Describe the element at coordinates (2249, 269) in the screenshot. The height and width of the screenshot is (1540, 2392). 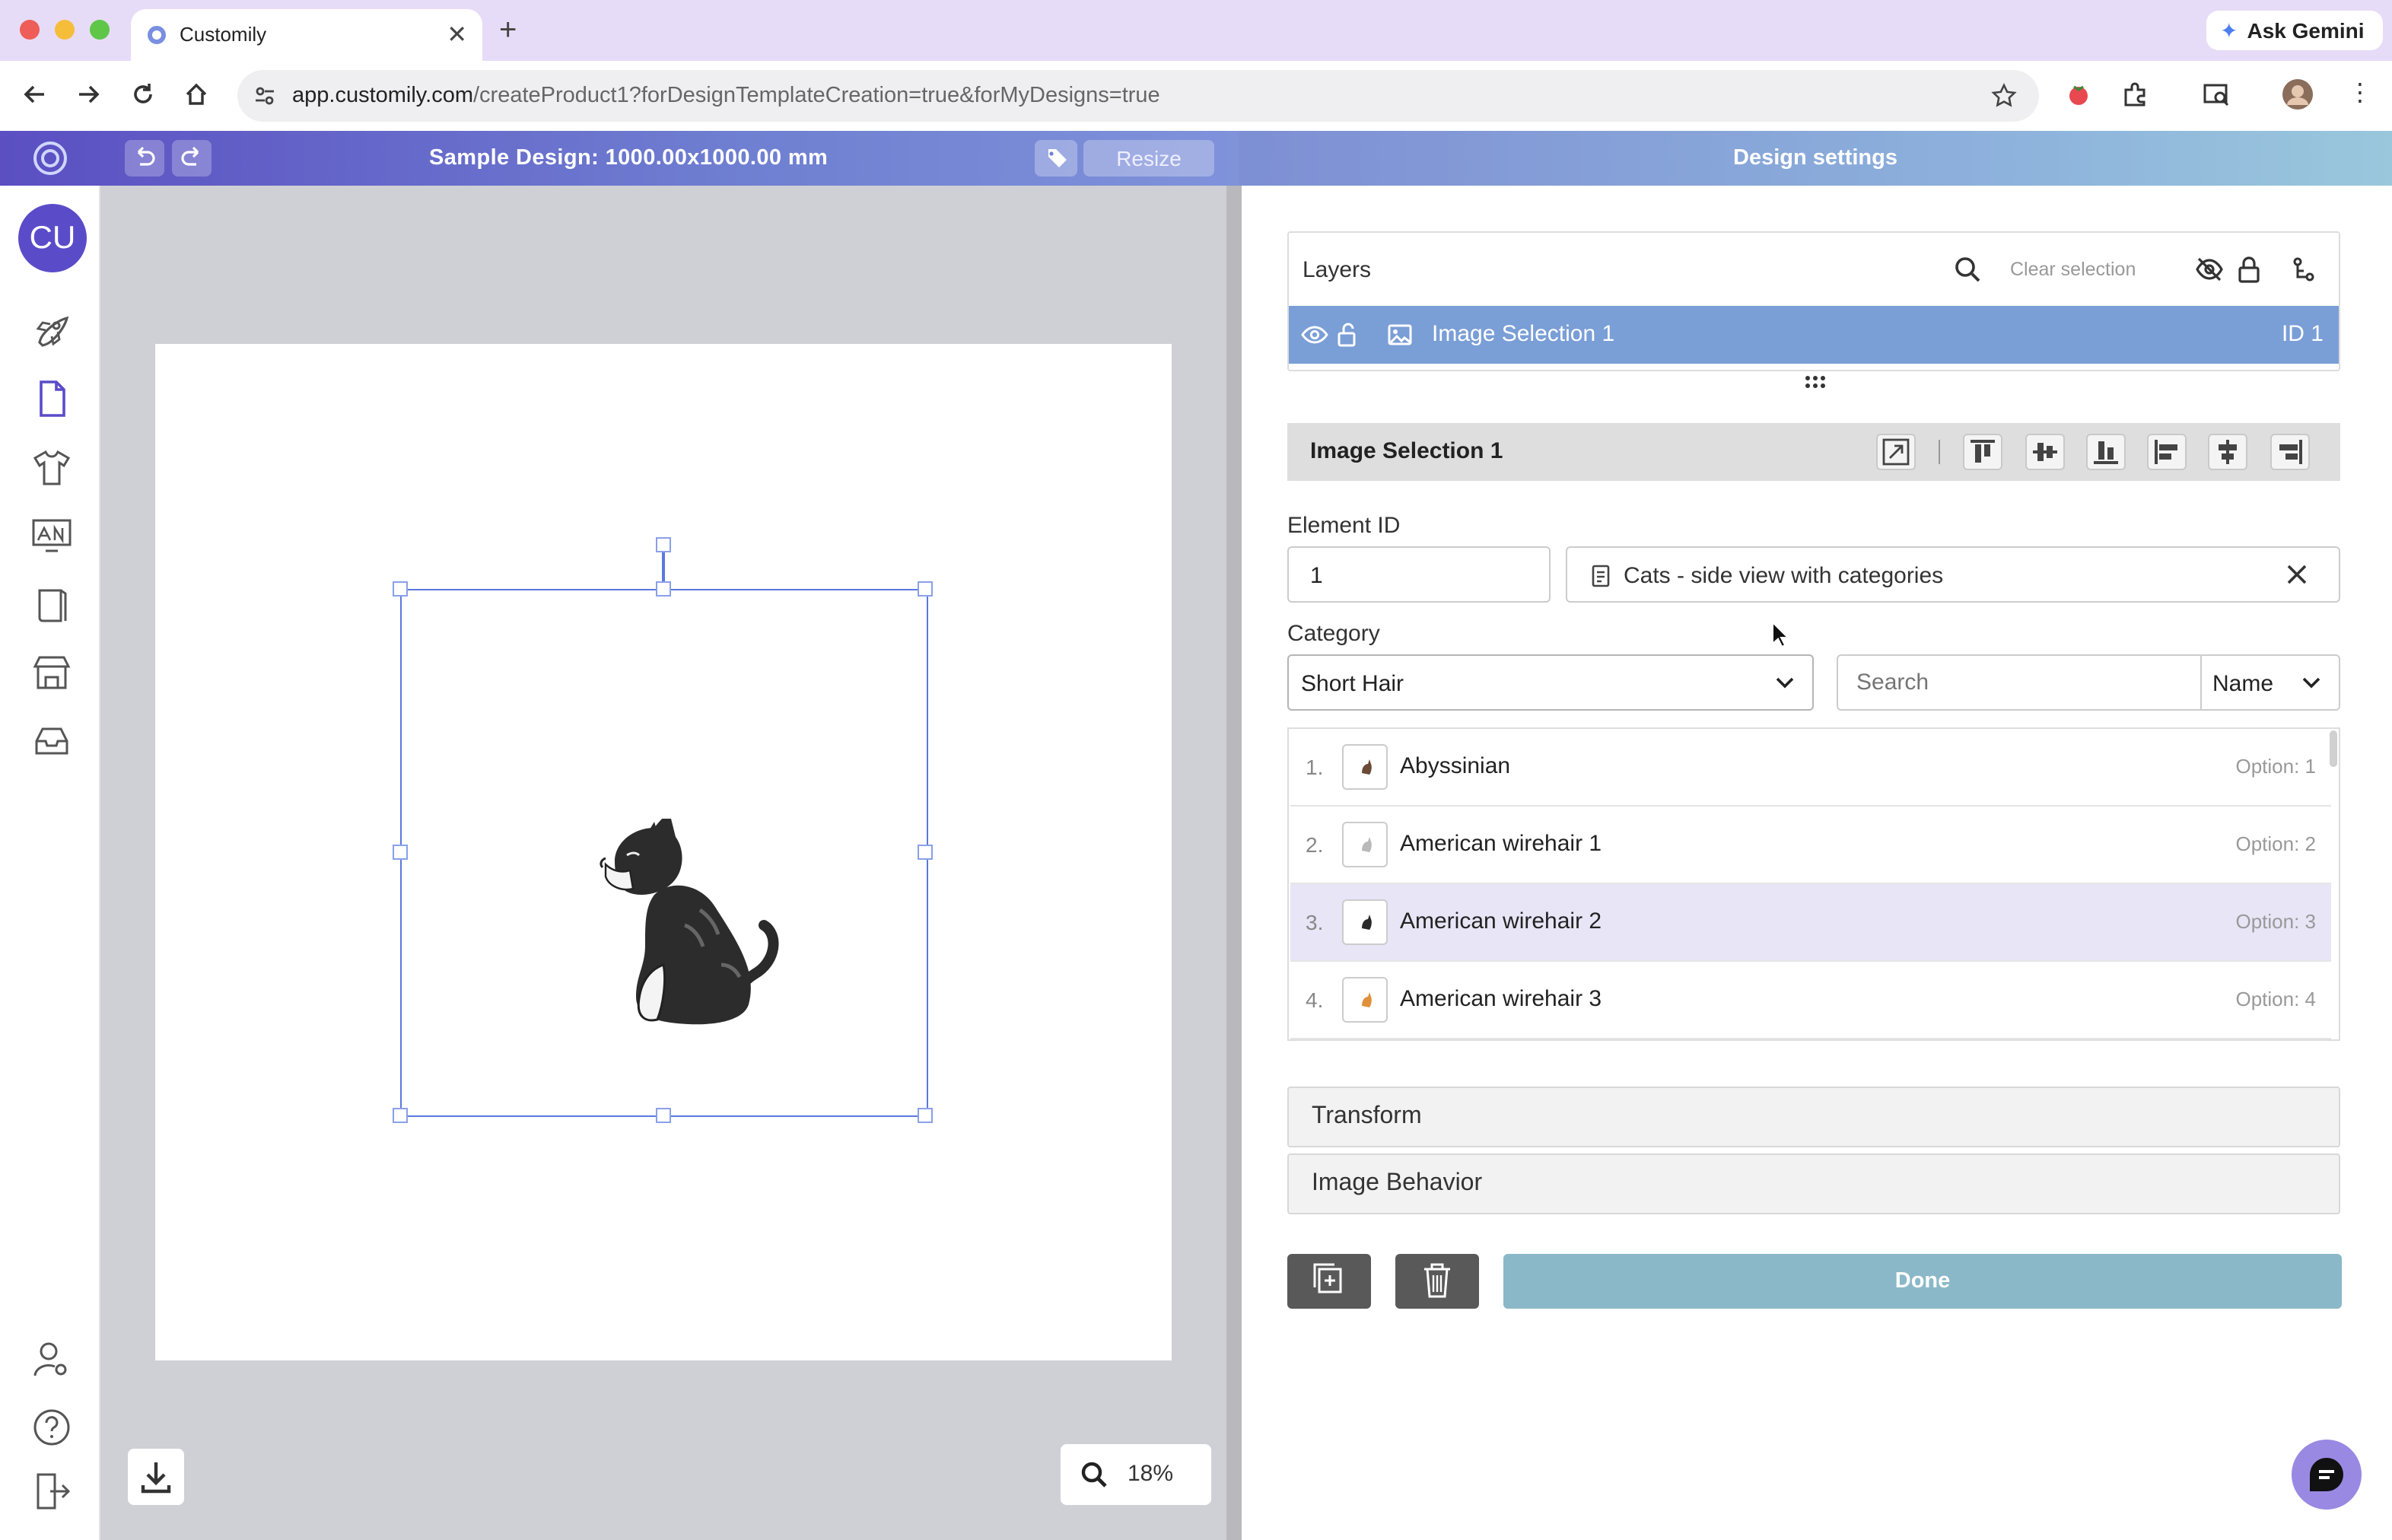
I see `lock-all-icon` at that location.